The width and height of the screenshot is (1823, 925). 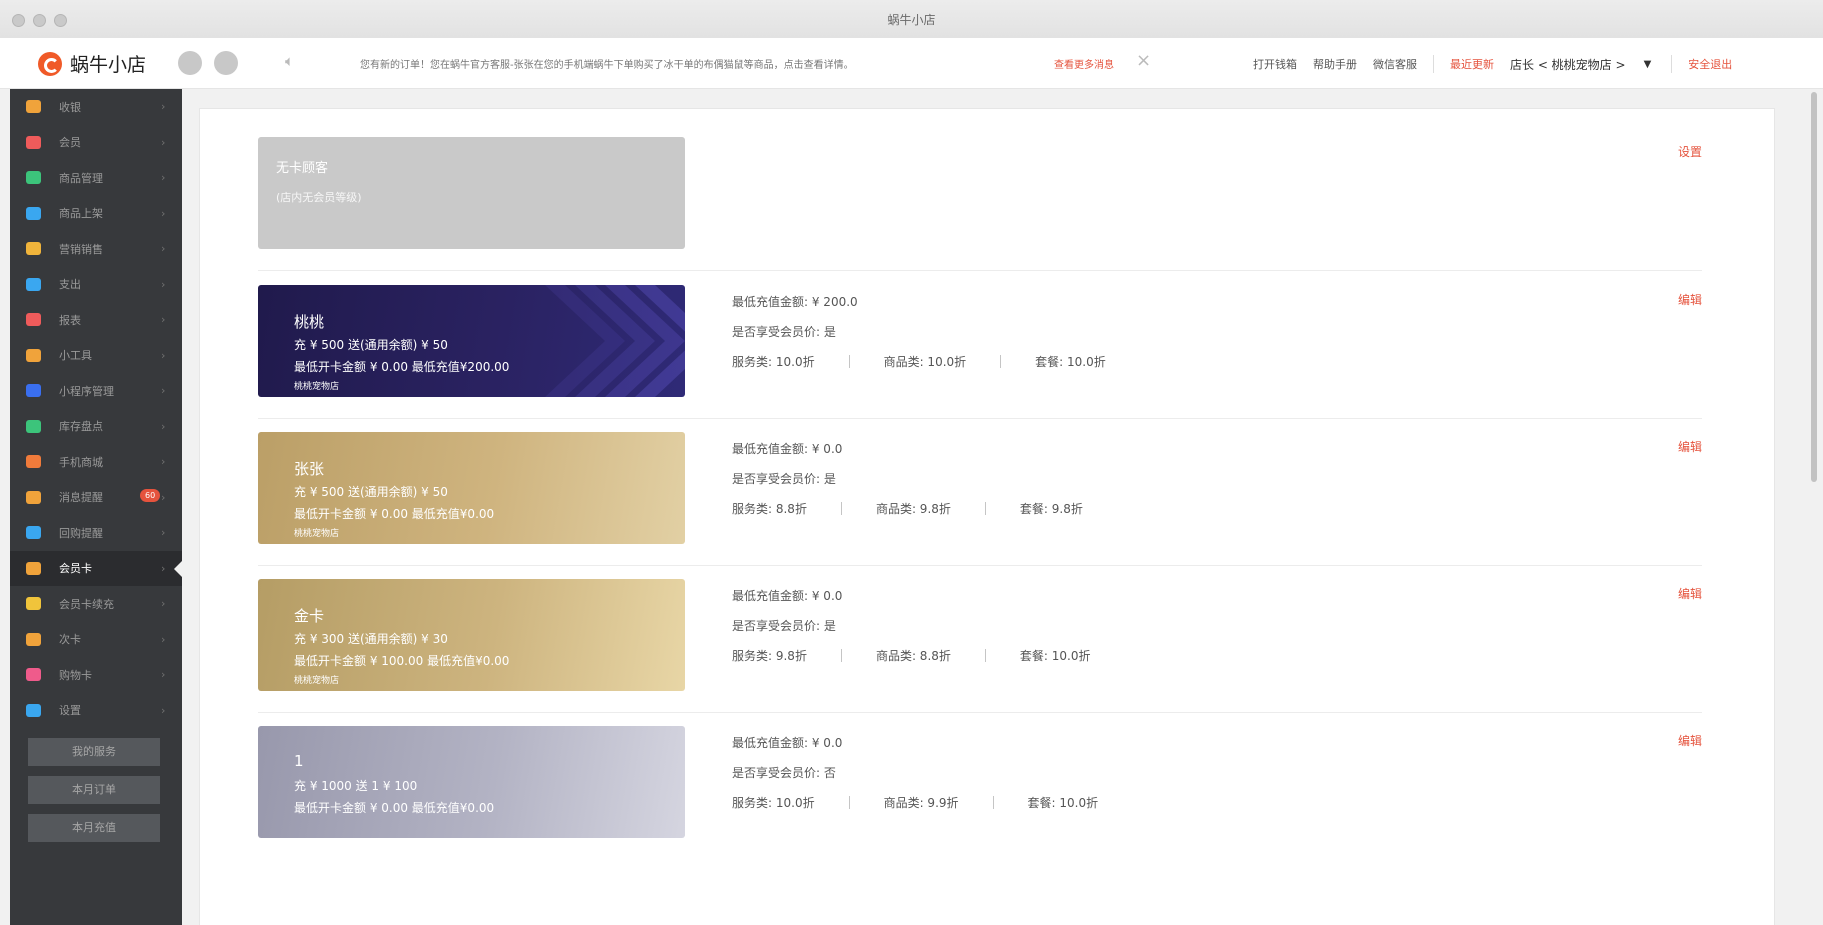 I want to click on card-name: 桃桃, so click(x=309, y=322).